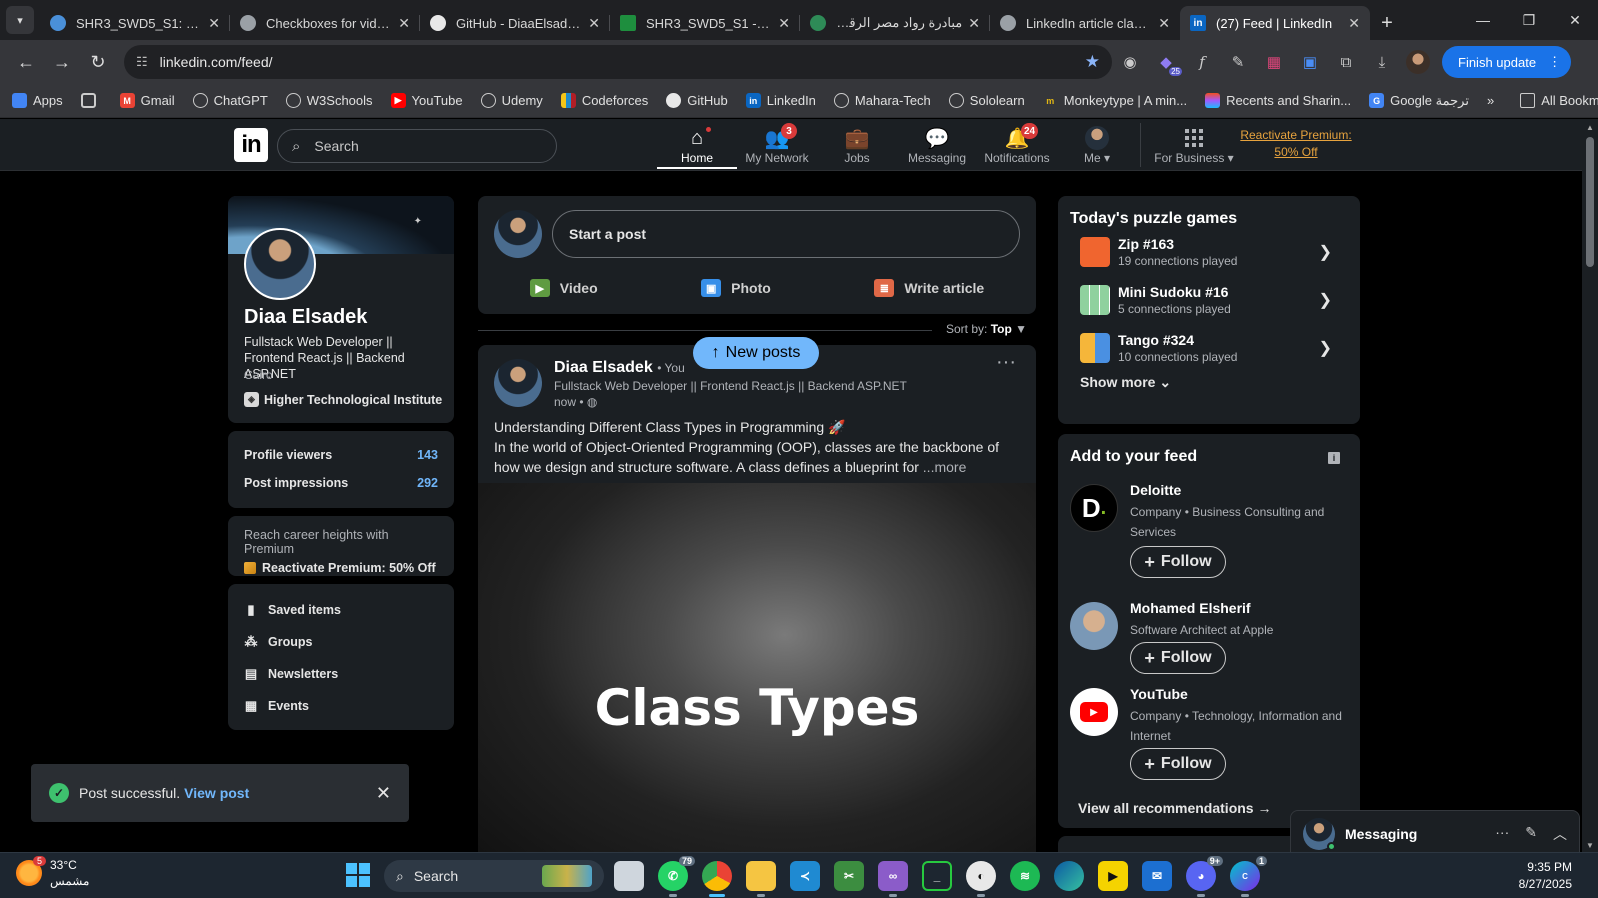  Describe the element at coordinates (1590, 127) in the screenshot. I see `scroll-up-icon: ▲` at that location.